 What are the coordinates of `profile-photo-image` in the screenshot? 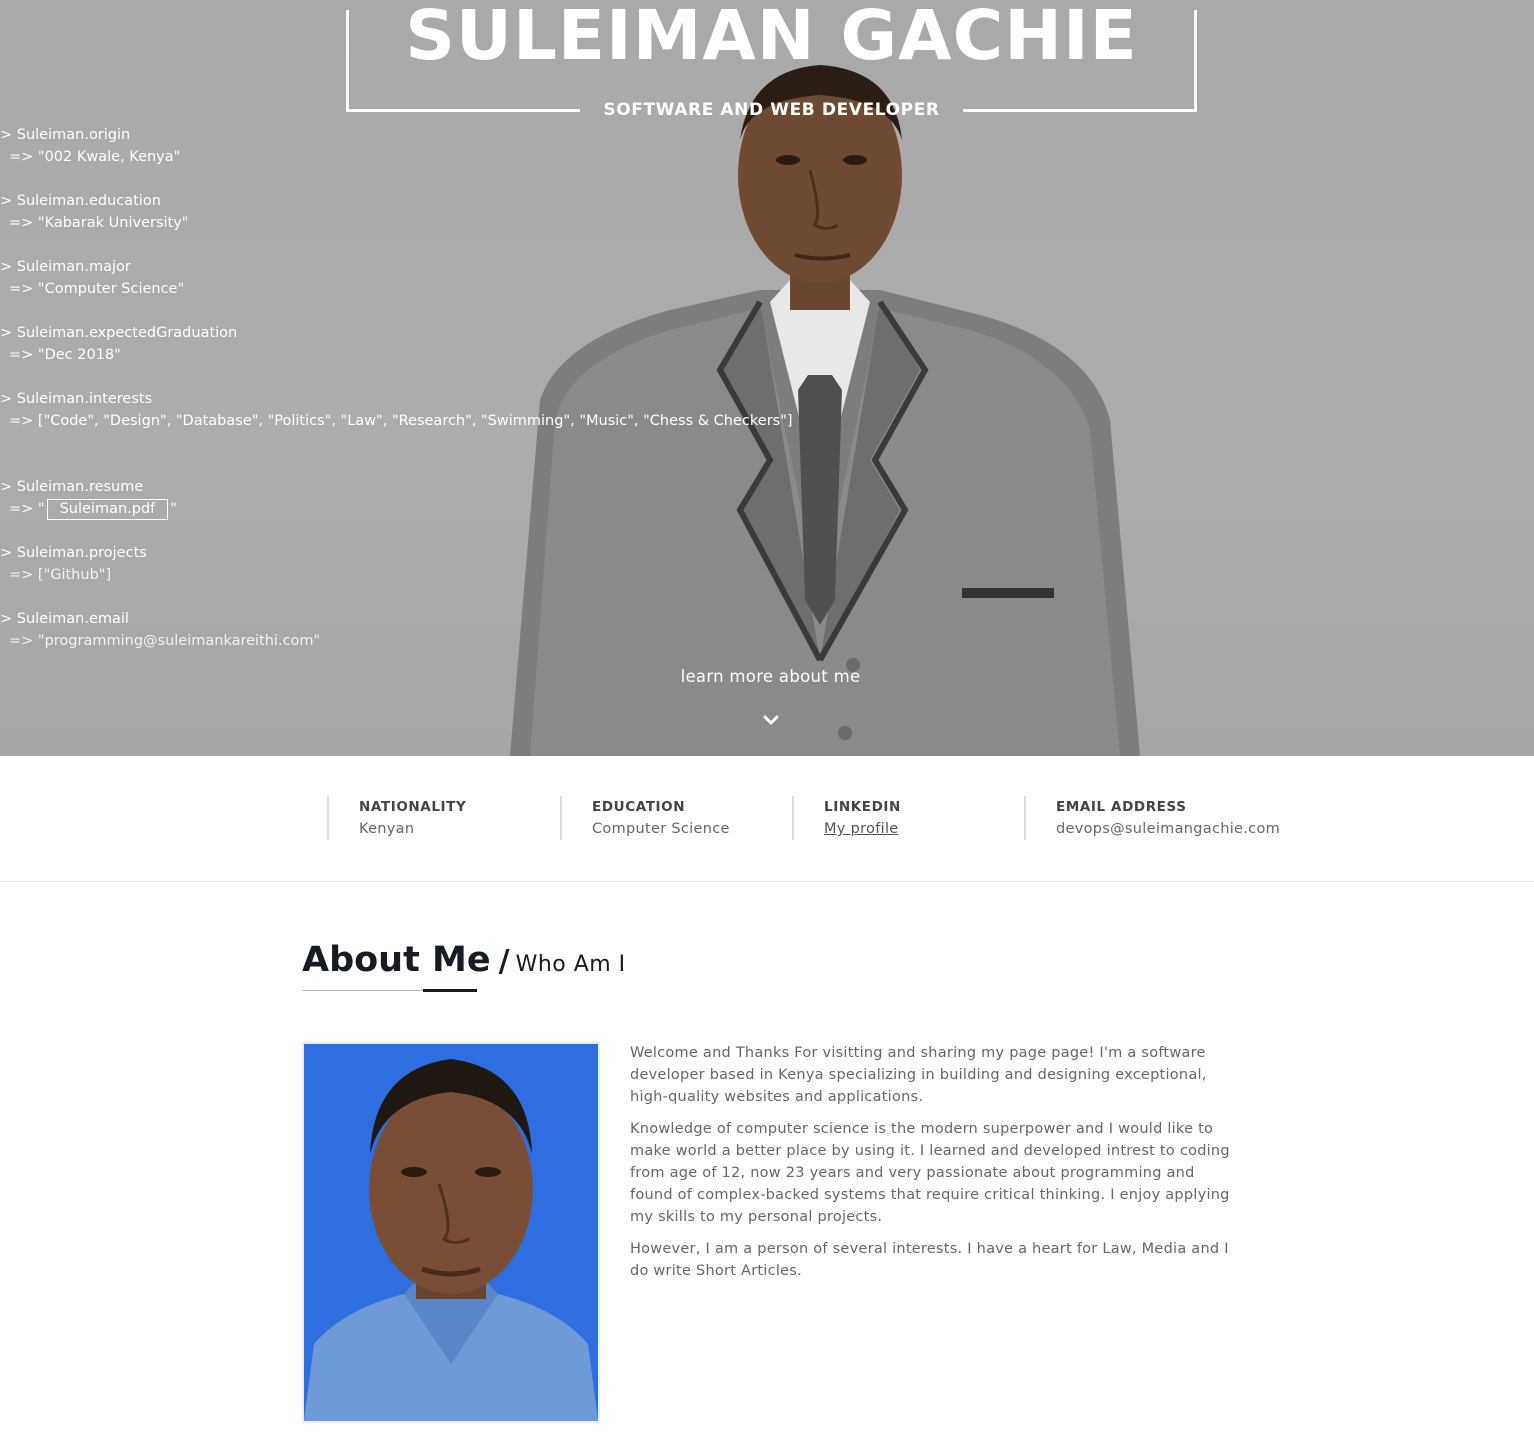 It's located at (451, 1232).